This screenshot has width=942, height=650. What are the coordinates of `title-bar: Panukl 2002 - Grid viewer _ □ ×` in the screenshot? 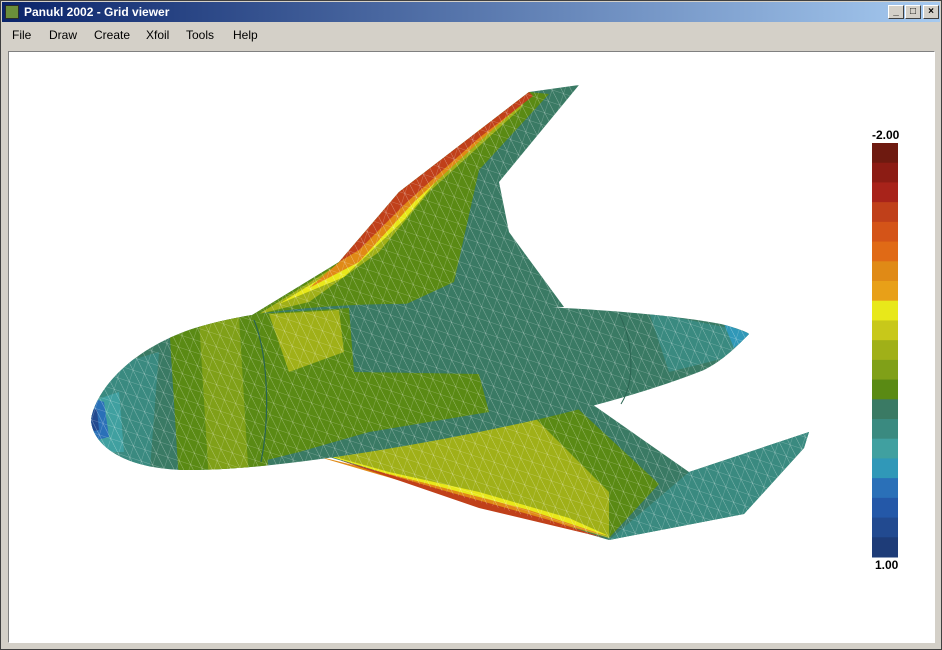 It's located at (471, 12).